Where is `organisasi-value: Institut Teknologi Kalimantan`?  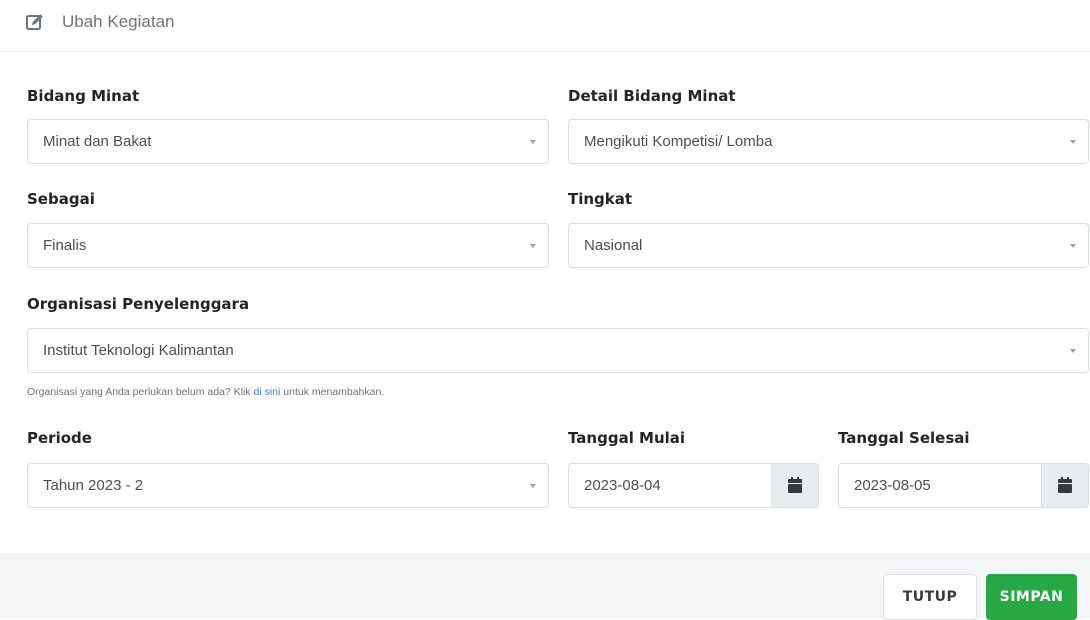 organisasi-value: Institut Teknologi Kalimantan is located at coordinates (138, 350).